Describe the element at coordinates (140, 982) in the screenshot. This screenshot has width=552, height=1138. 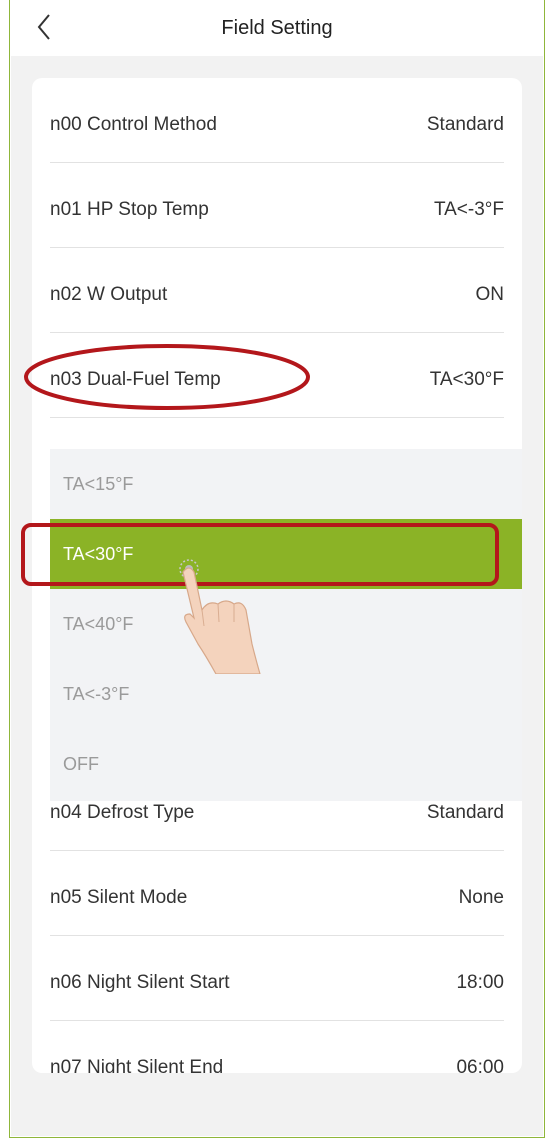
I see `setting-label: n06 Night Silent Start` at that location.